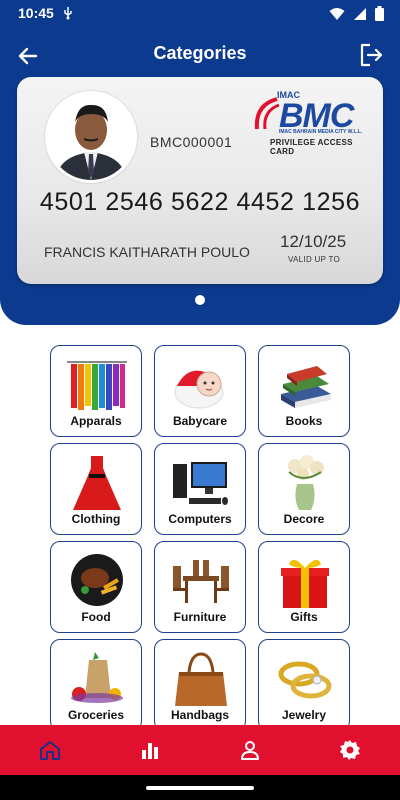  Describe the element at coordinates (304, 617) in the screenshot. I see `category-label: Gifts` at that location.